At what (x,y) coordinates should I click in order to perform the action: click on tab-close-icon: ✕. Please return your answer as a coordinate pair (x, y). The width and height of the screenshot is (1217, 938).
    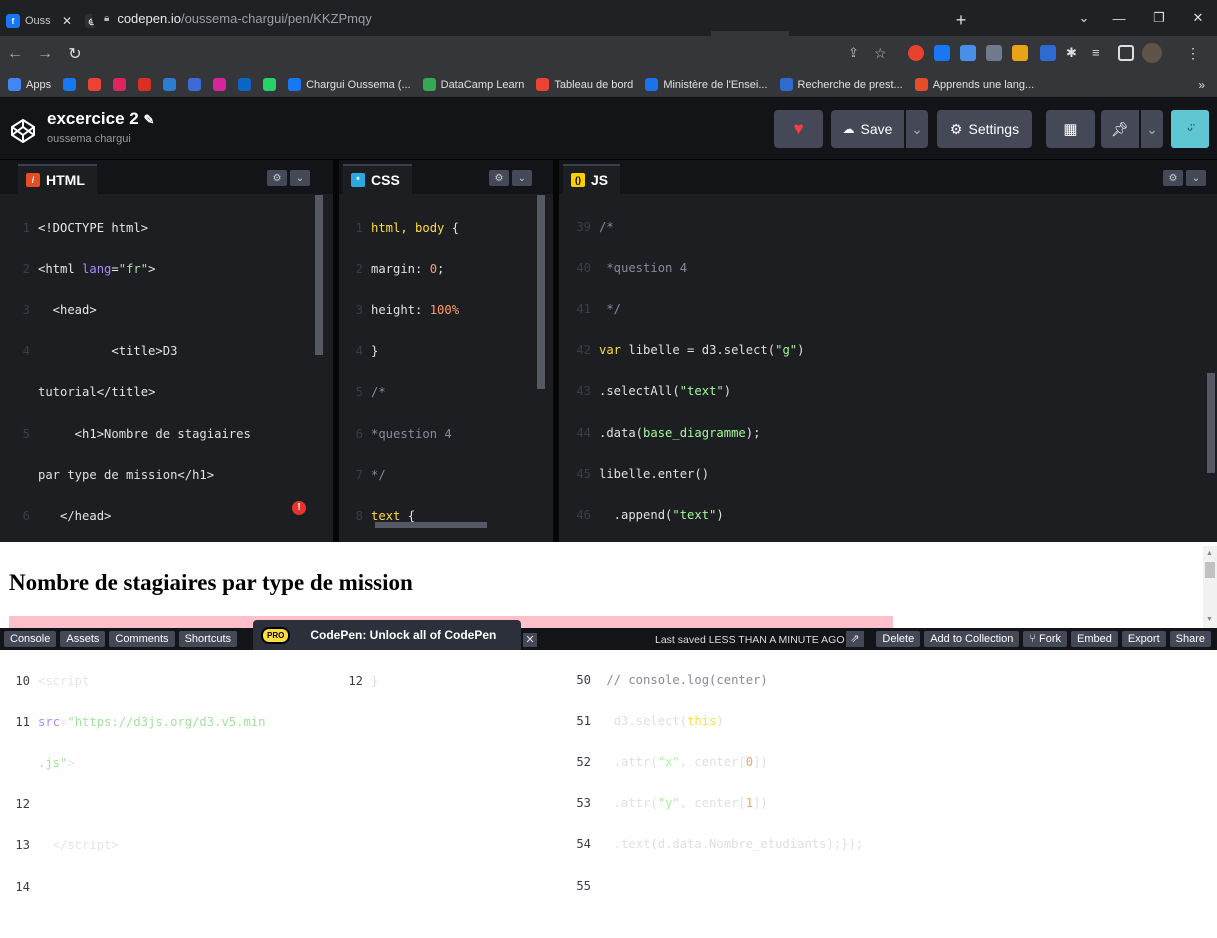
    Looking at the image, I should click on (67, 21).